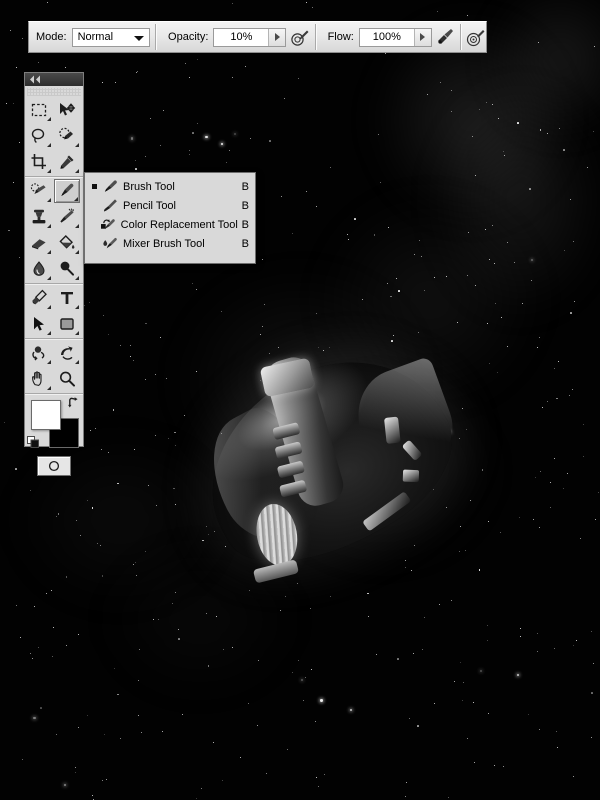  I want to click on opacity-field: 10%, so click(250, 37).